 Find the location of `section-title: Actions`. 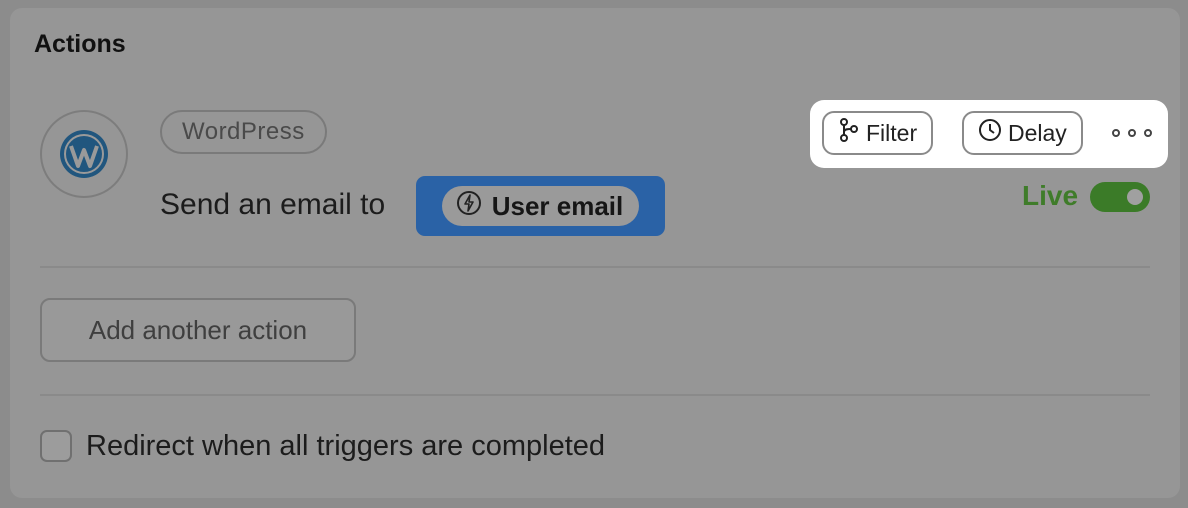

section-title: Actions is located at coordinates (80, 44).